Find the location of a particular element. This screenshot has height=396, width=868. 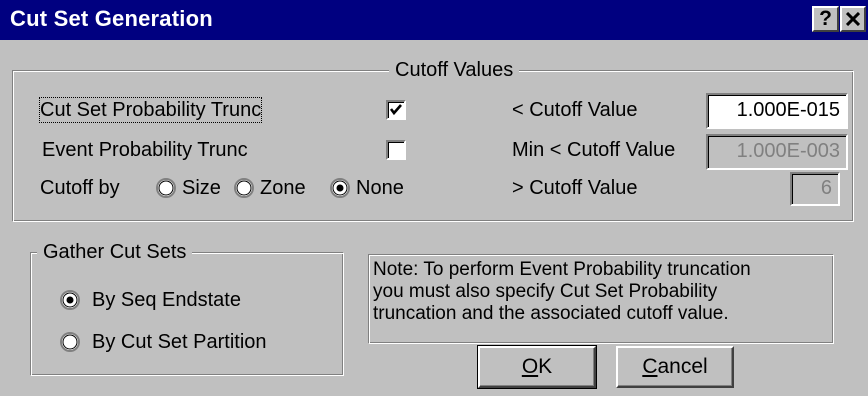

cutoff-by-zone-label: Zone is located at coordinates (283, 188).